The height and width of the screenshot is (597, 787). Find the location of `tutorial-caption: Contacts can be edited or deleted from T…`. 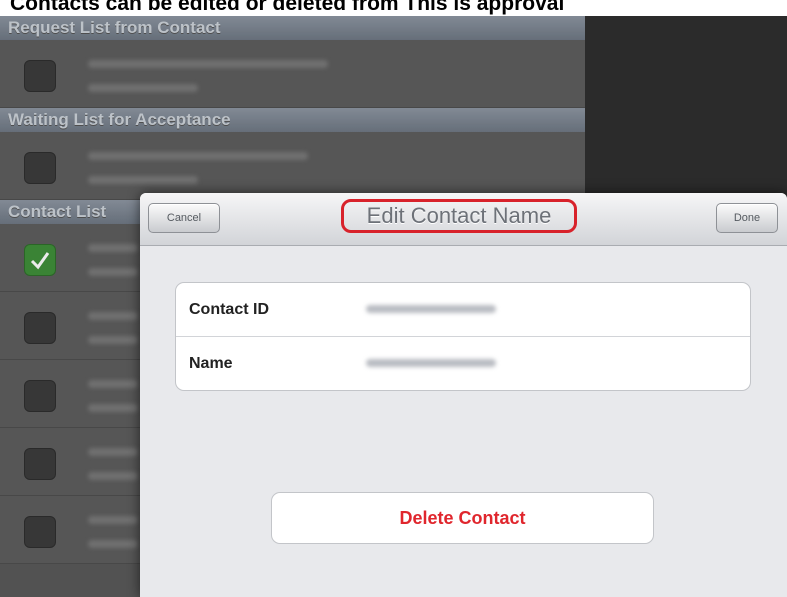

tutorial-caption: Contacts can be edited or deleted from T… is located at coordinates (393, 8).